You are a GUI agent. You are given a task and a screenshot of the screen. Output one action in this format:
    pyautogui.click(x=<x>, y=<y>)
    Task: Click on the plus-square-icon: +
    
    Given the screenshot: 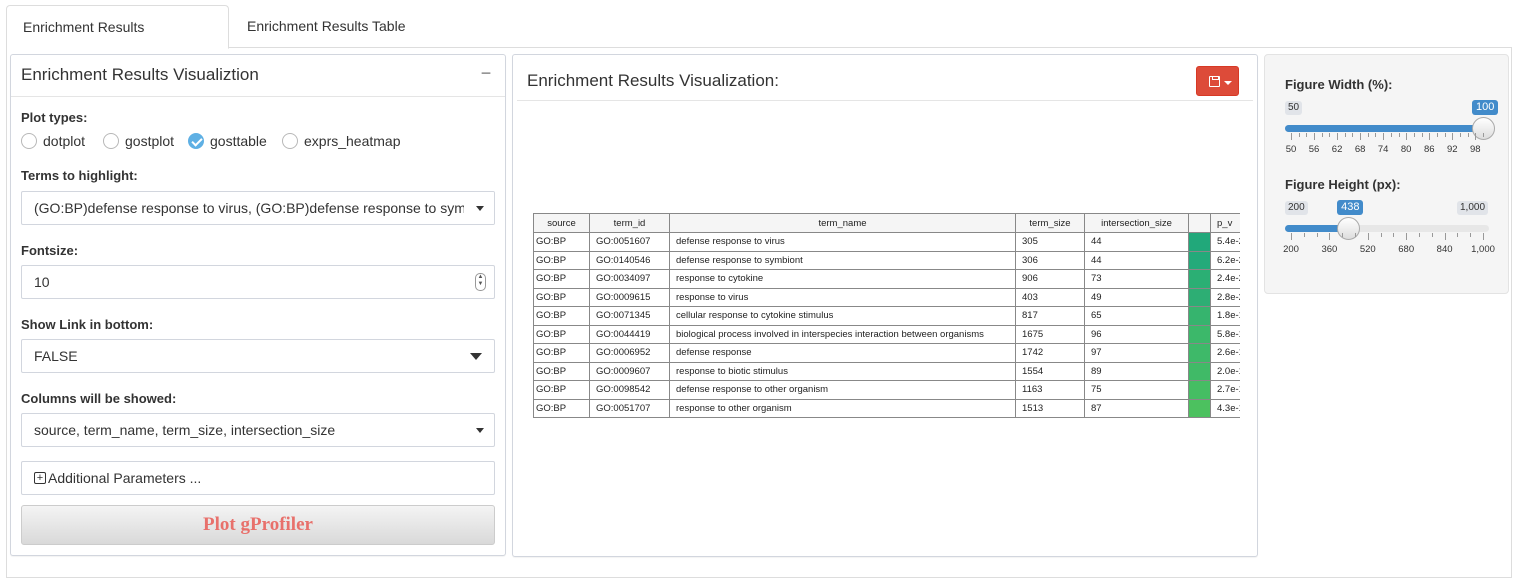 What is the action you would take?
    pyautogui.click(x=40, y=477)
    